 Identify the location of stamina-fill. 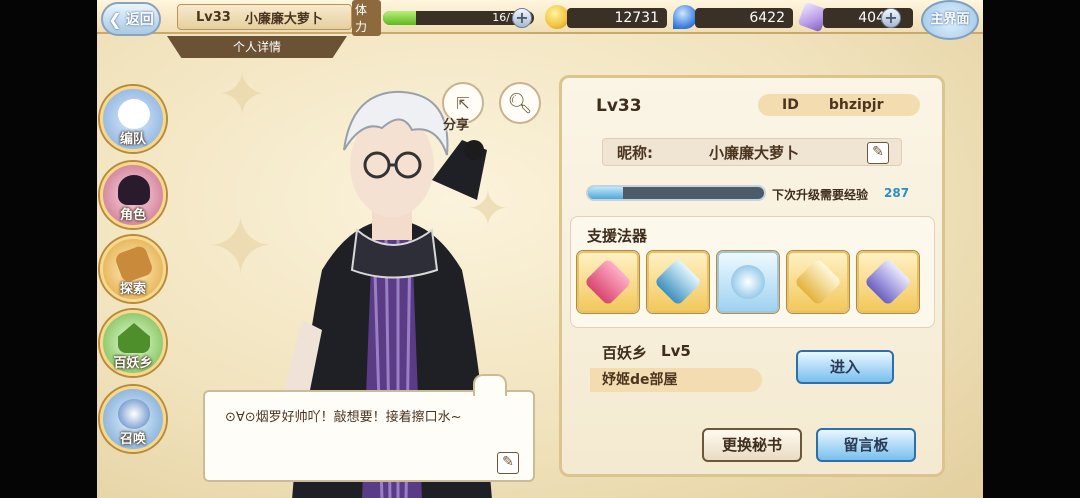
(399, 18).